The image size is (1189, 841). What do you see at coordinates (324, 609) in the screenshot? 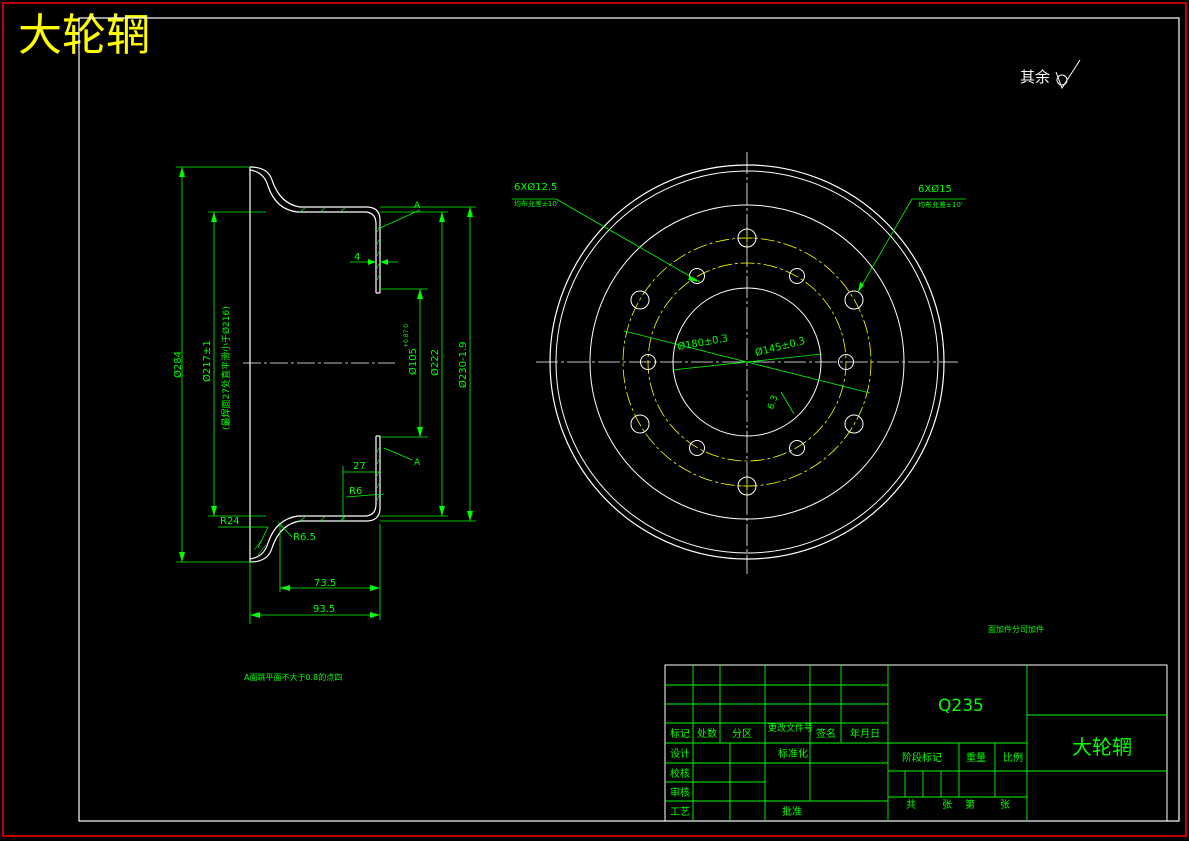
I see `dim-93-5: 93.5` at bounding box center [324, 609].